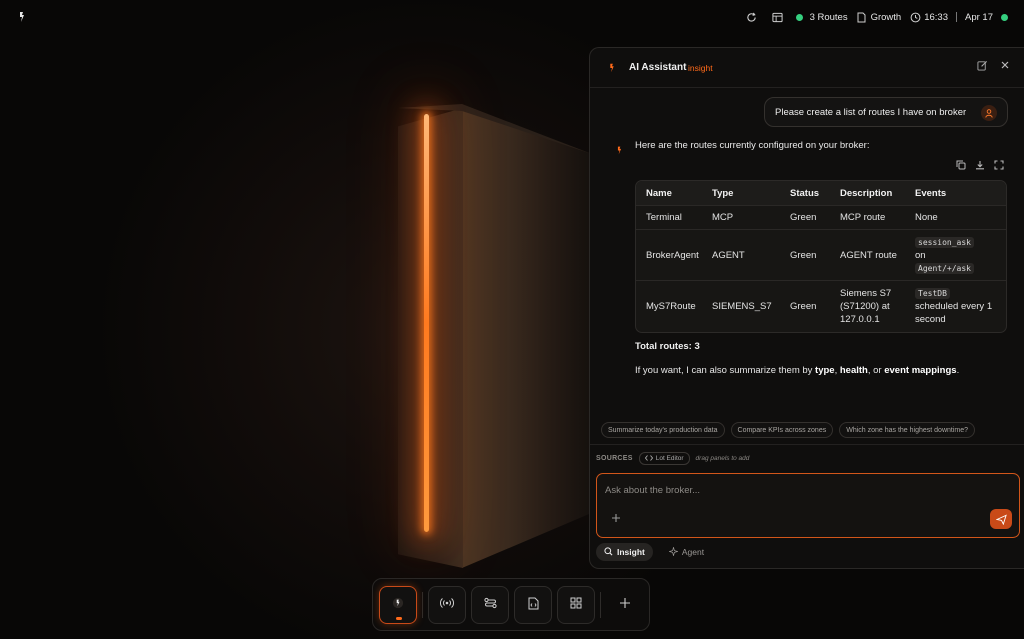 The height and width of the screenshot is (639, 1024). Describe the element at coordinates (672, 255) in the screenshot. I see `cell-name: BrokerAgent` at that location.